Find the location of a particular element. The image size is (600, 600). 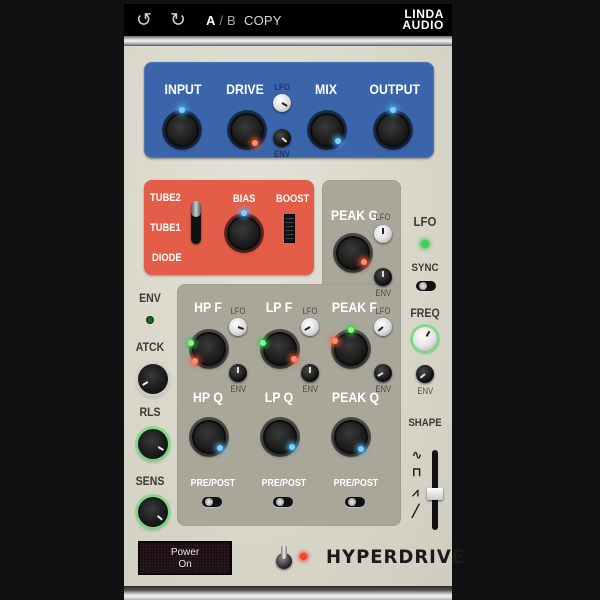

freq-label: FREQ is located at coordinates (425, 313).